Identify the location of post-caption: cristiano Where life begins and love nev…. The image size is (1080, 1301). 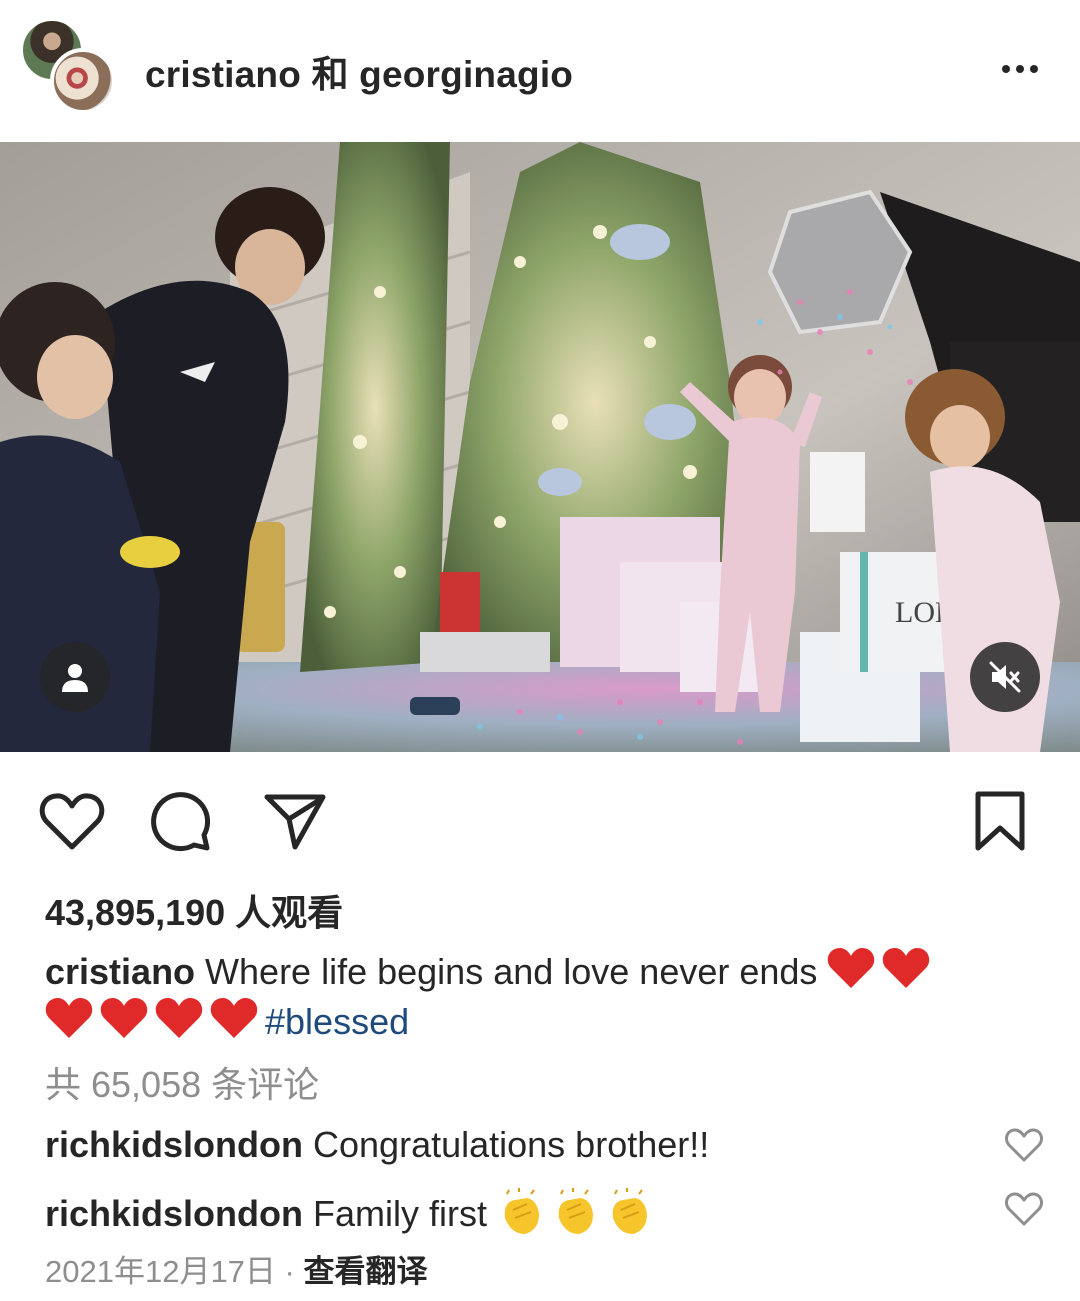
(540, 996).